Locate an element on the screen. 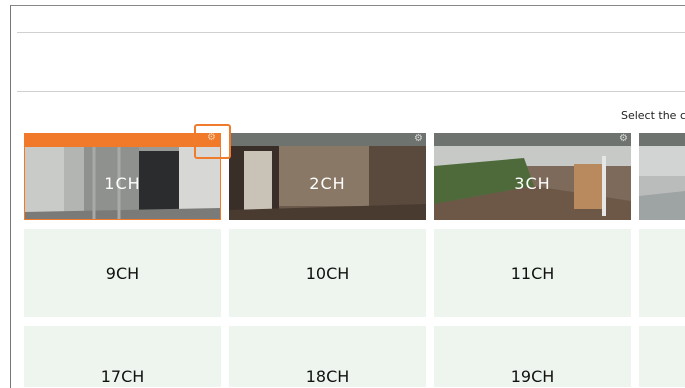 This screenshot has width=685, height=388. channel-tile: 11CH is located at coordinates (532, 273).